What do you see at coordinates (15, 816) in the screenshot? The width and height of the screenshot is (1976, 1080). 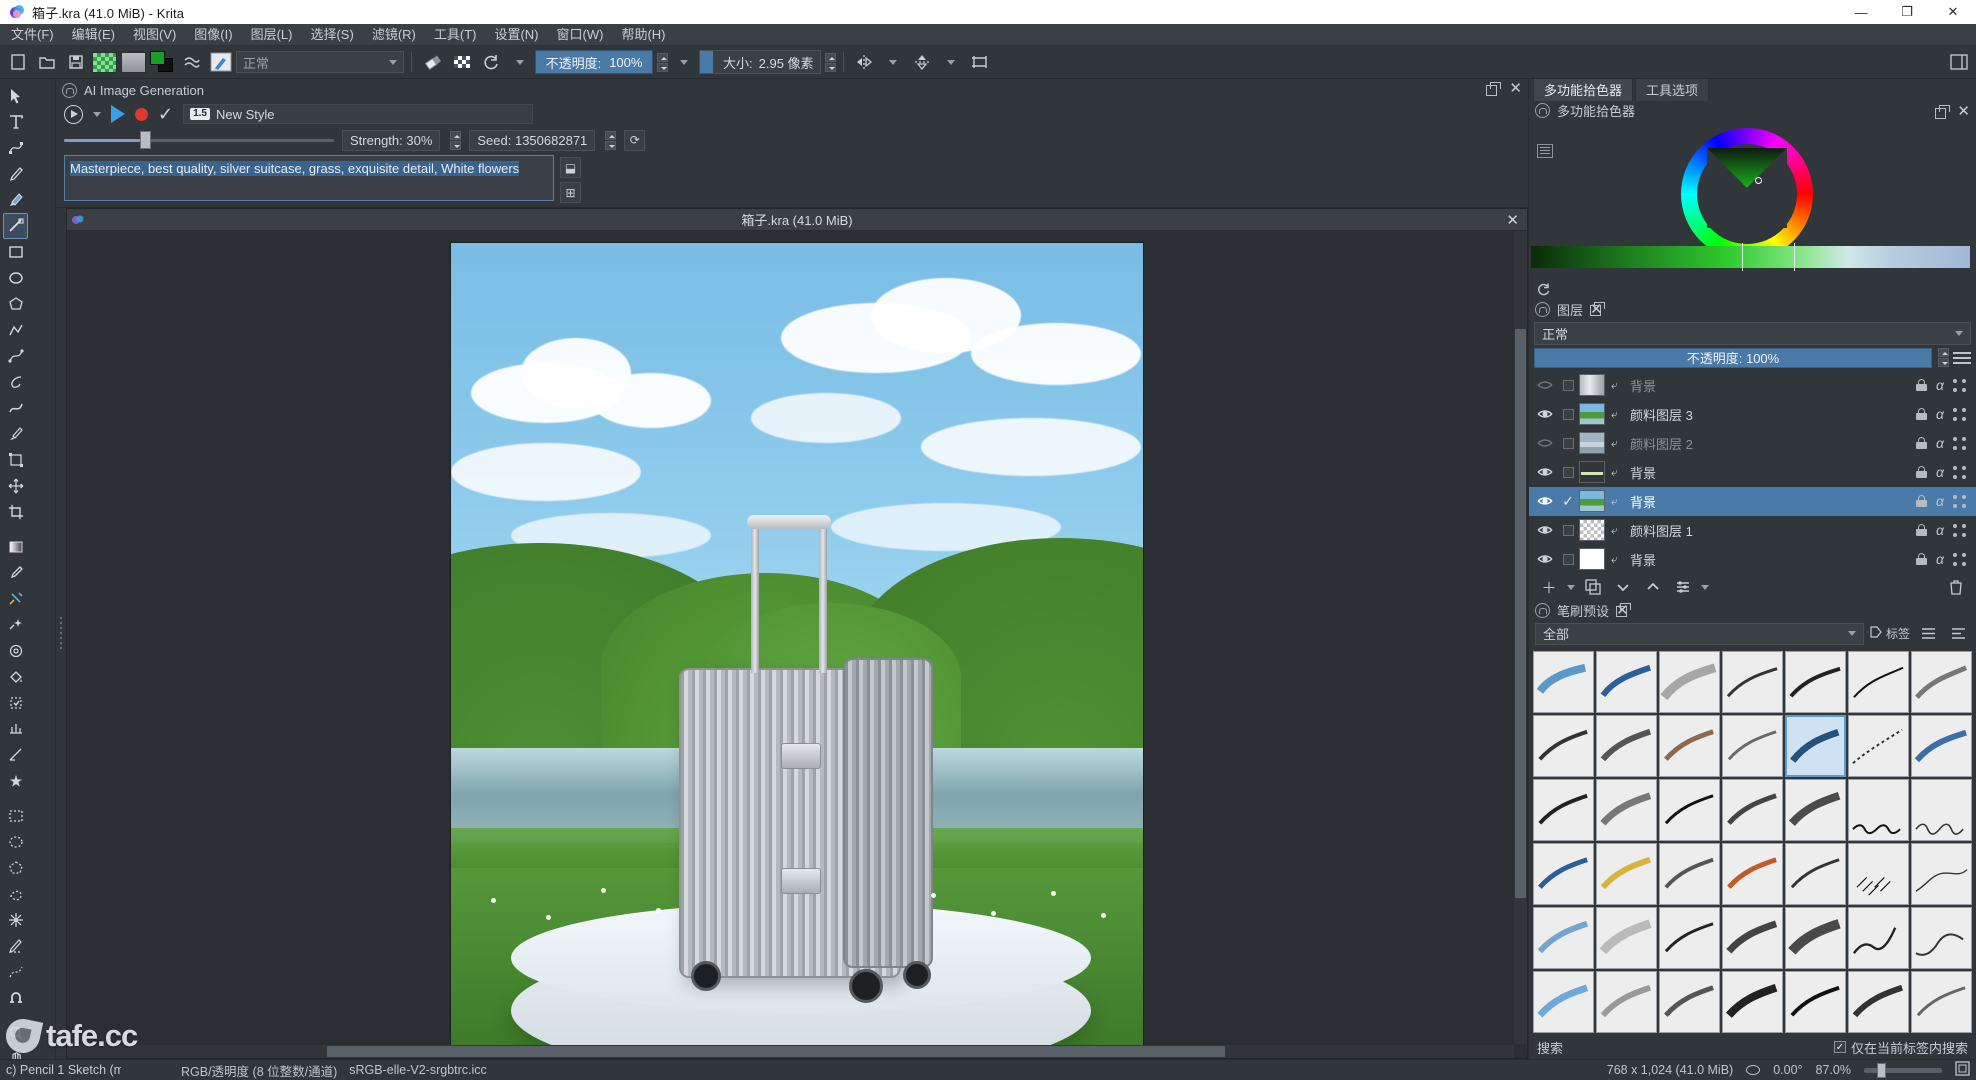 I see `tool-rect-select` at bounding box center [15, 816].